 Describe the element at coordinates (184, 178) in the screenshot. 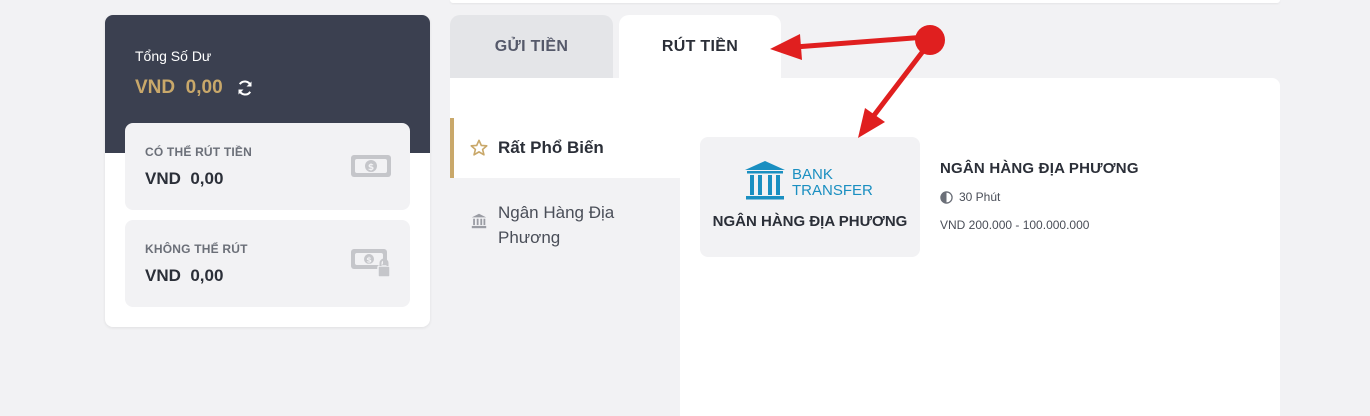

I see `withdrawable-value: VND 0,00` at that location.